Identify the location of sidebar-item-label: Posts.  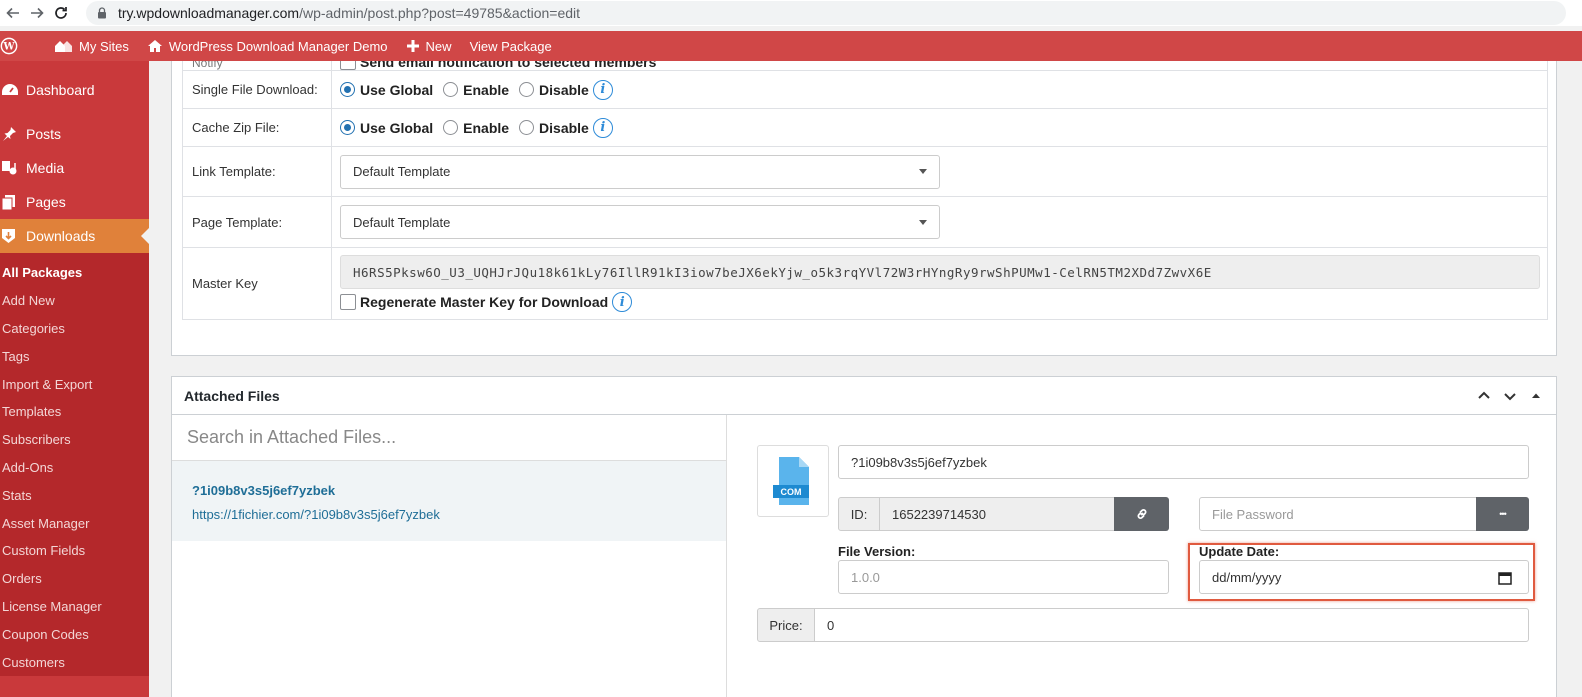
(44, 134).